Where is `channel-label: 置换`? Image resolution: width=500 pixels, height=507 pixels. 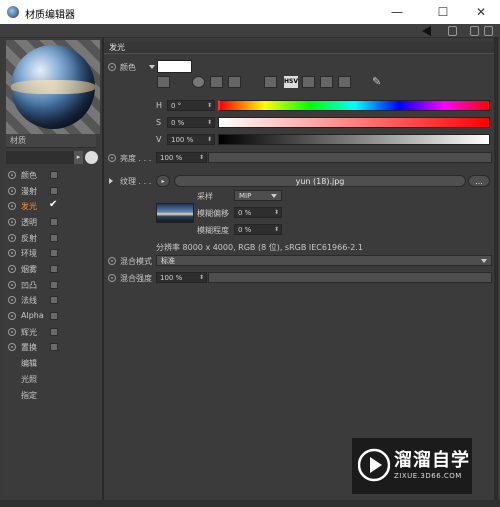 channel-label: 置换 is located at coordinates (29, 347).